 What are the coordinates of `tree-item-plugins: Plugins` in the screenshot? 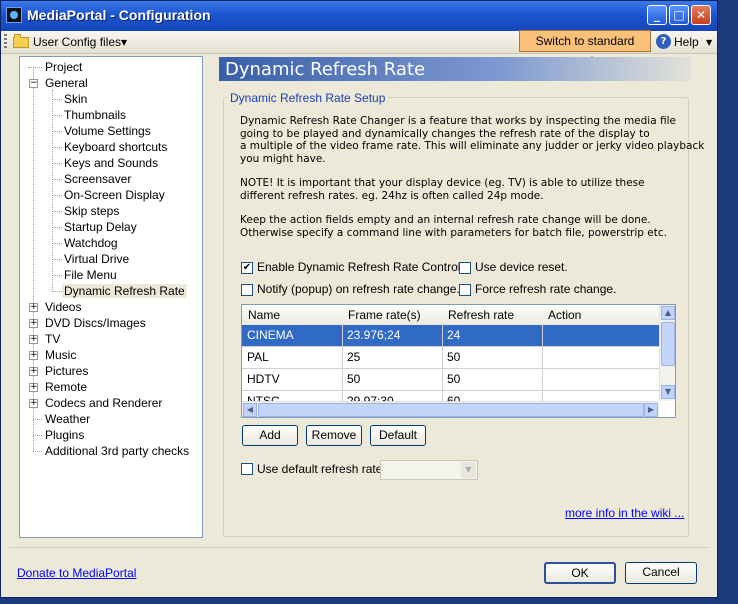 It's located at (64, 435).